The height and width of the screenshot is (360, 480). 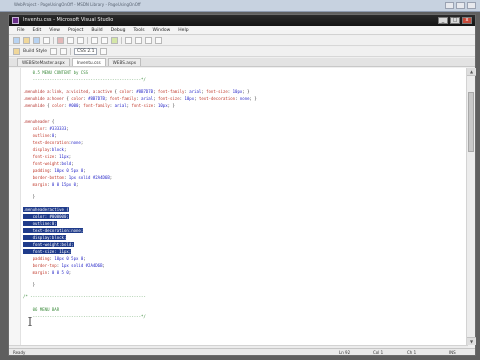 I want to click on close-button: x, so click(x=467, y=20).